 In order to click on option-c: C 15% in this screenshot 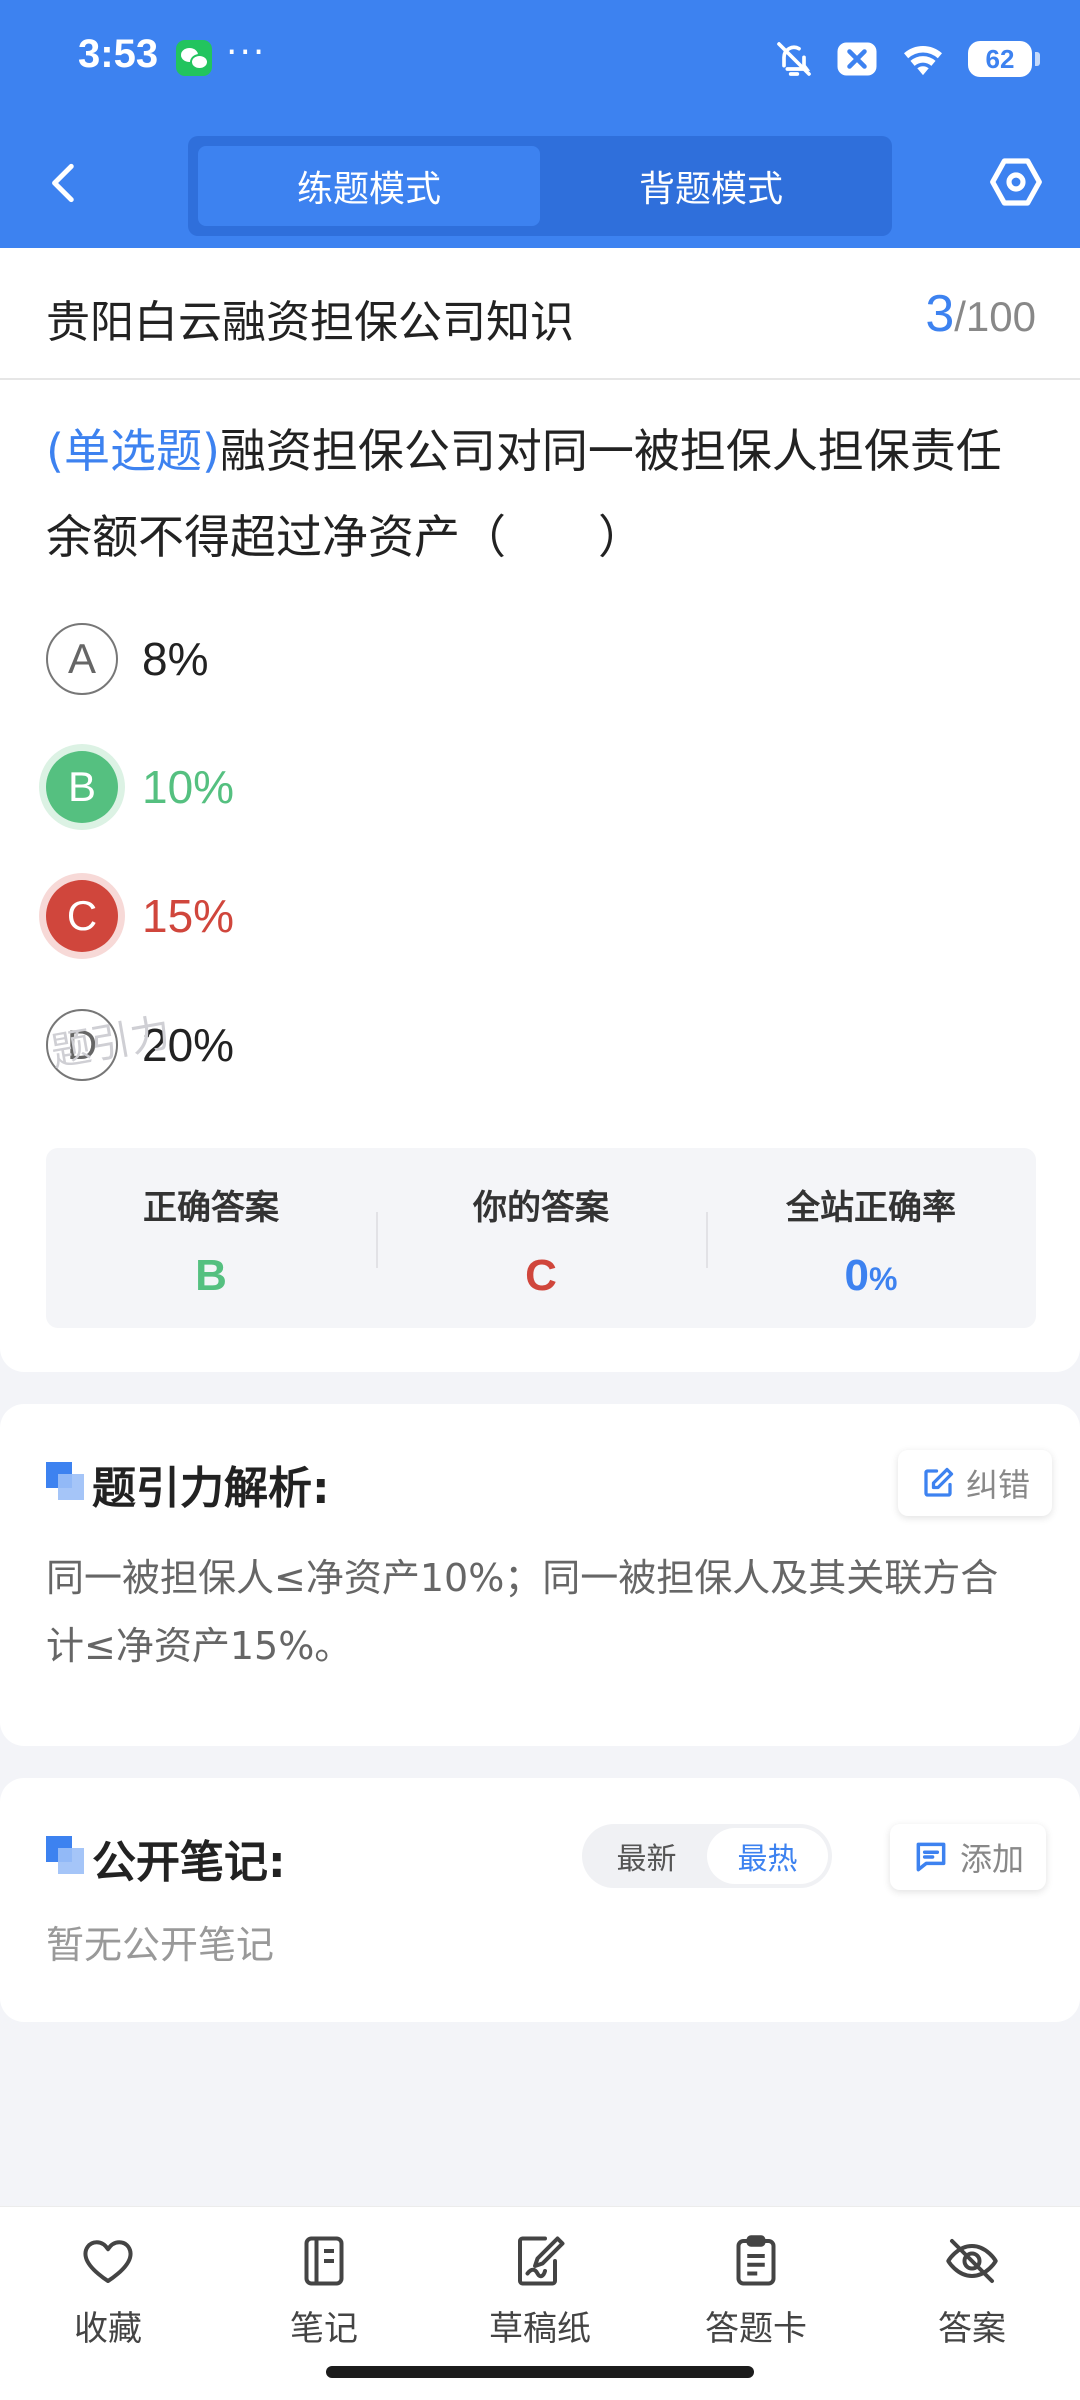, I will do `click(446, 916)`.